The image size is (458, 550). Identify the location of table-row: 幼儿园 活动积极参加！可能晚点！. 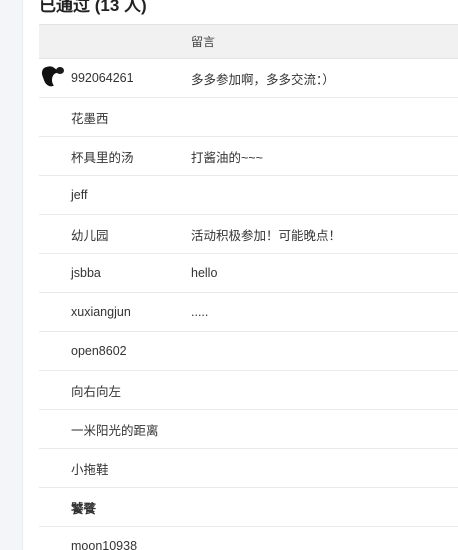
(248, 234).